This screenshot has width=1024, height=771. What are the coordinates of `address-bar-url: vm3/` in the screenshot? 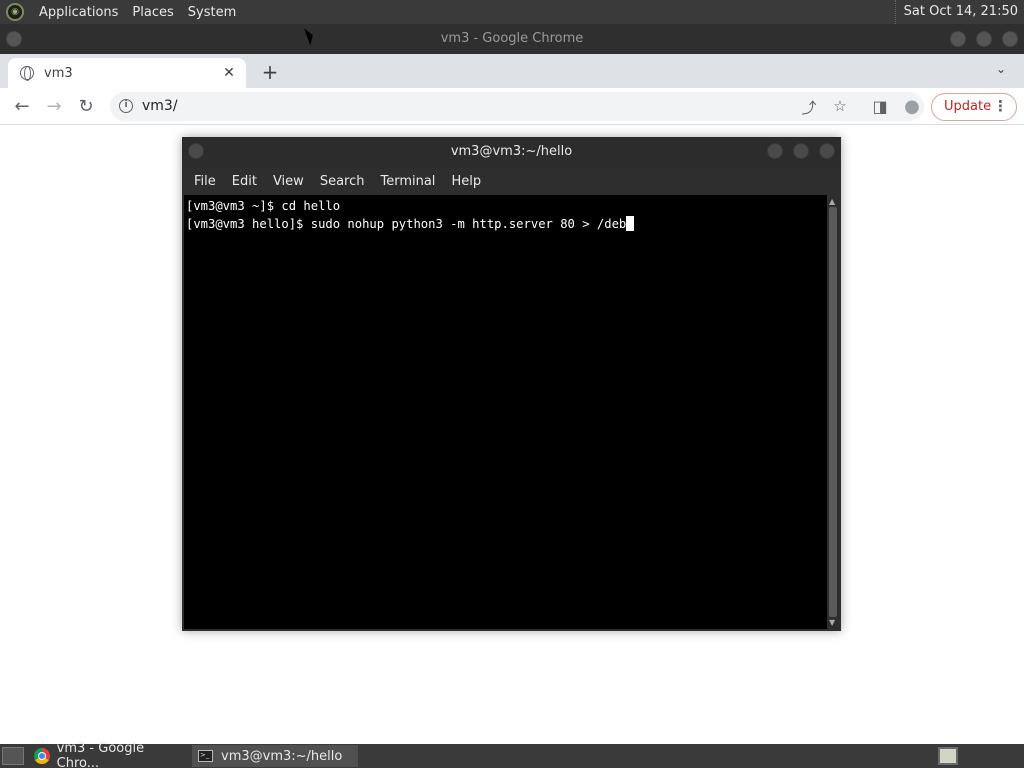 It's located at (160, 106).